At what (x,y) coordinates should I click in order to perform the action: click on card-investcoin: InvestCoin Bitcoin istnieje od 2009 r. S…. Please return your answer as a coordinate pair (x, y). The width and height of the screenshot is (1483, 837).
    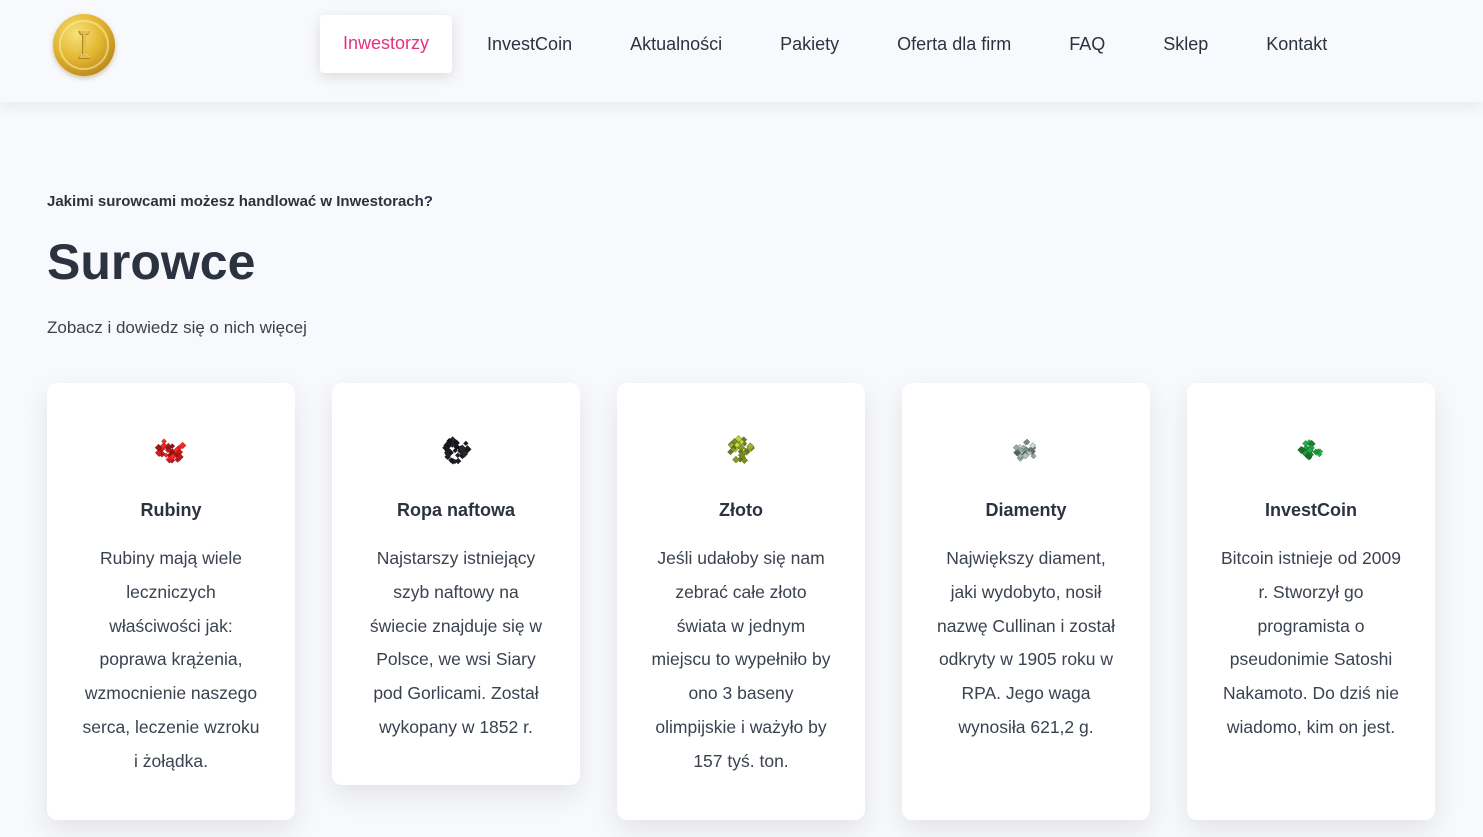
    Looking at the image, I should click on (1311, 601).